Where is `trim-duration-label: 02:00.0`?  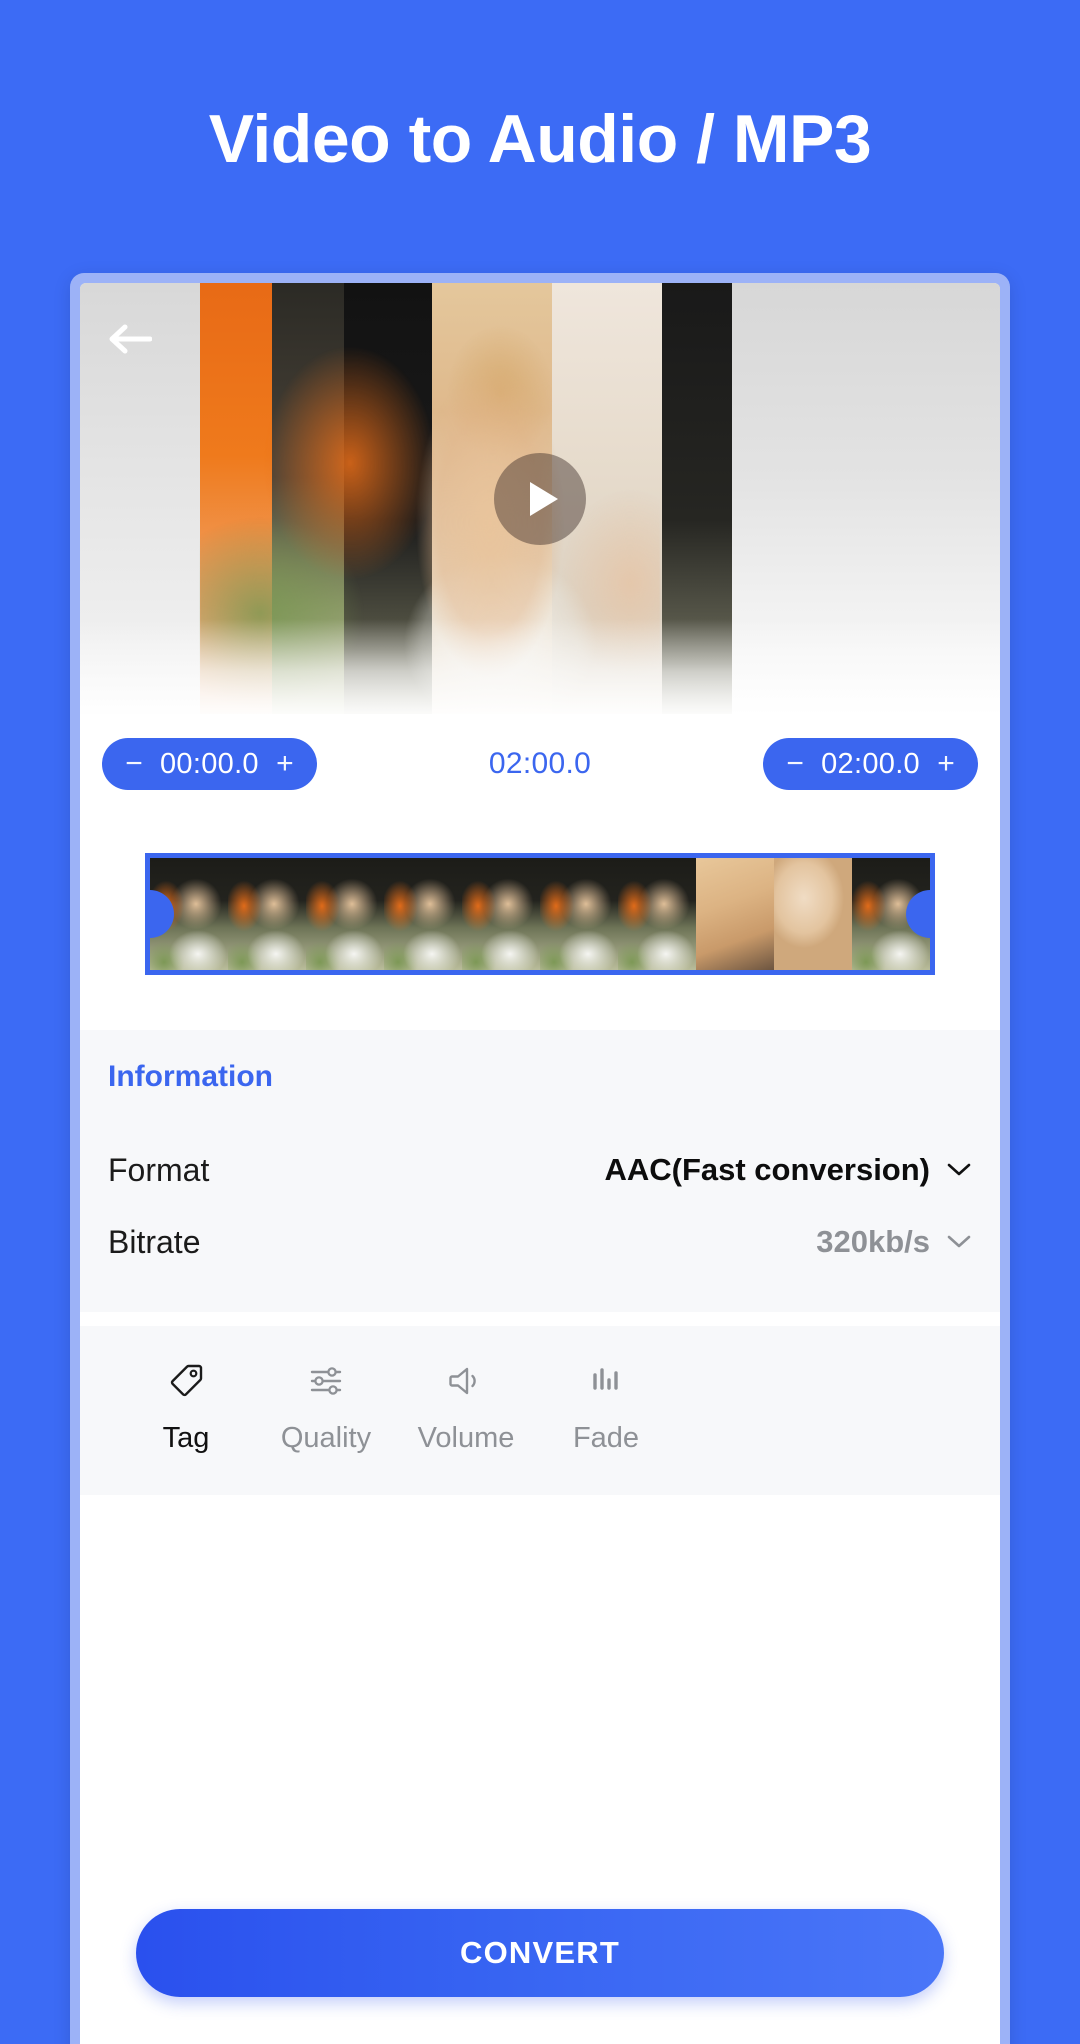 trim-duration-label: 02:00.0 is located at coordinates (540, 763).